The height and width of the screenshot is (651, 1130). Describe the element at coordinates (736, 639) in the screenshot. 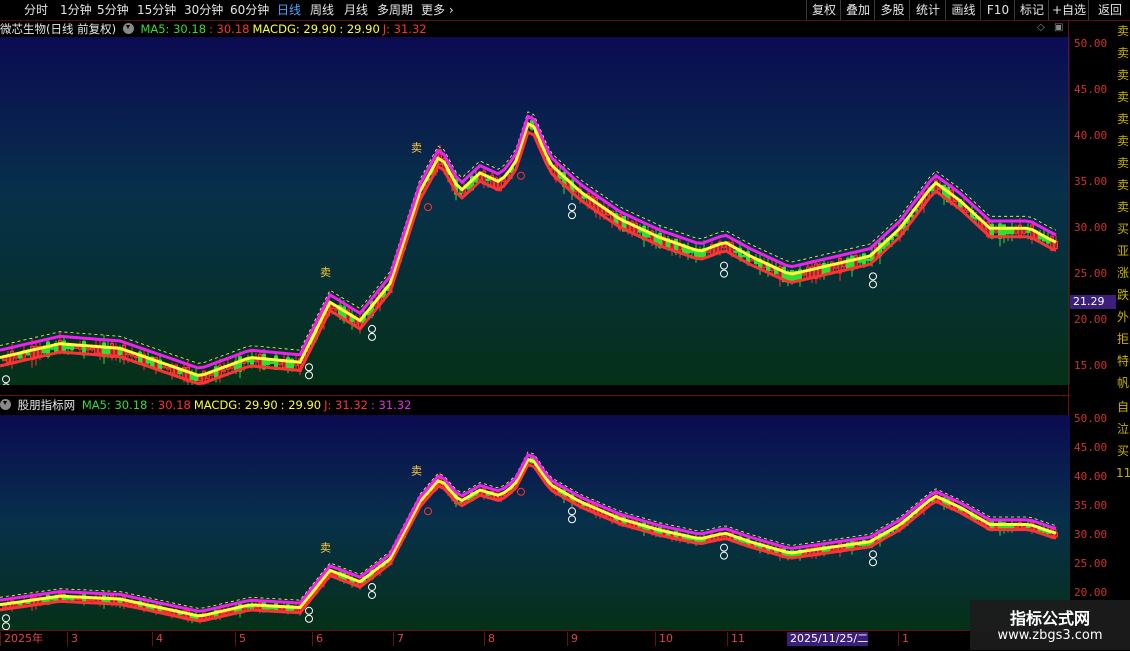

I see `date-label-9: 11` at that location.